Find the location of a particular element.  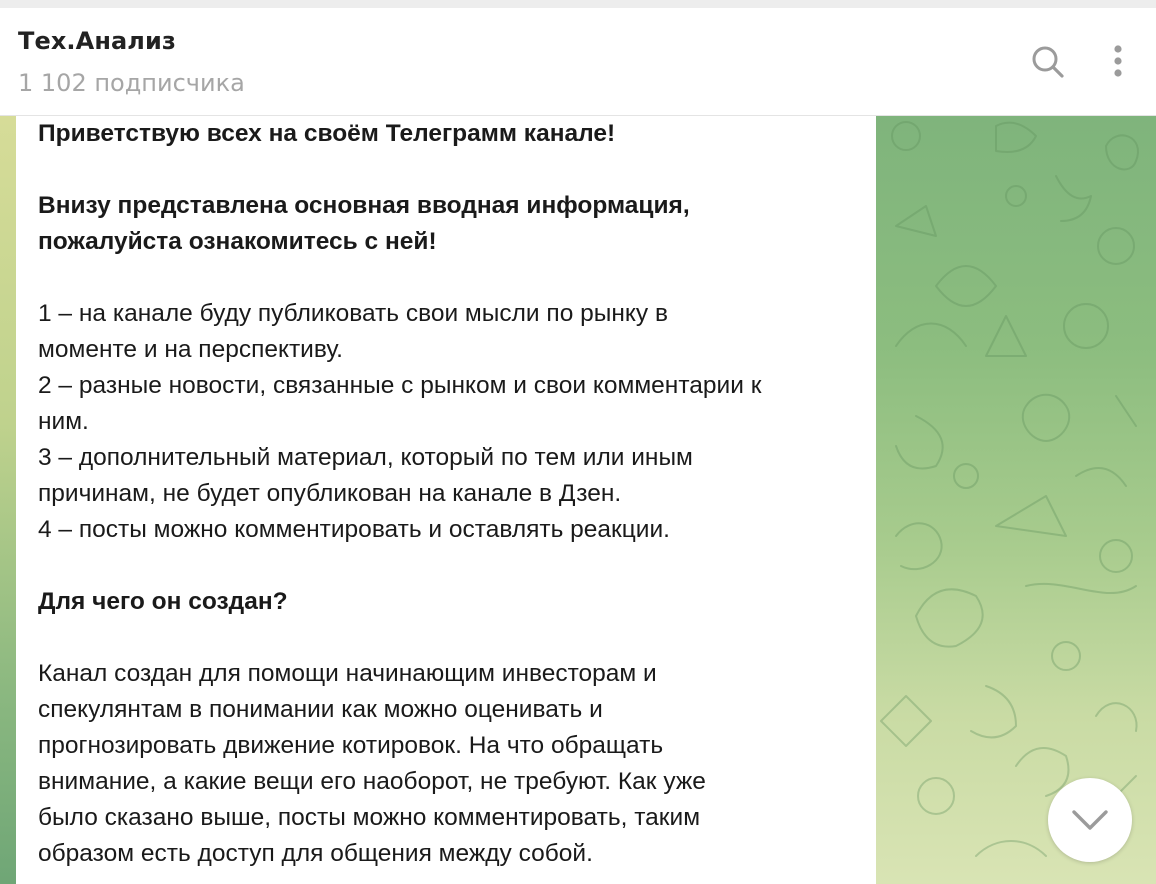

scroll-down-button is located at coordinates (1090, 820).